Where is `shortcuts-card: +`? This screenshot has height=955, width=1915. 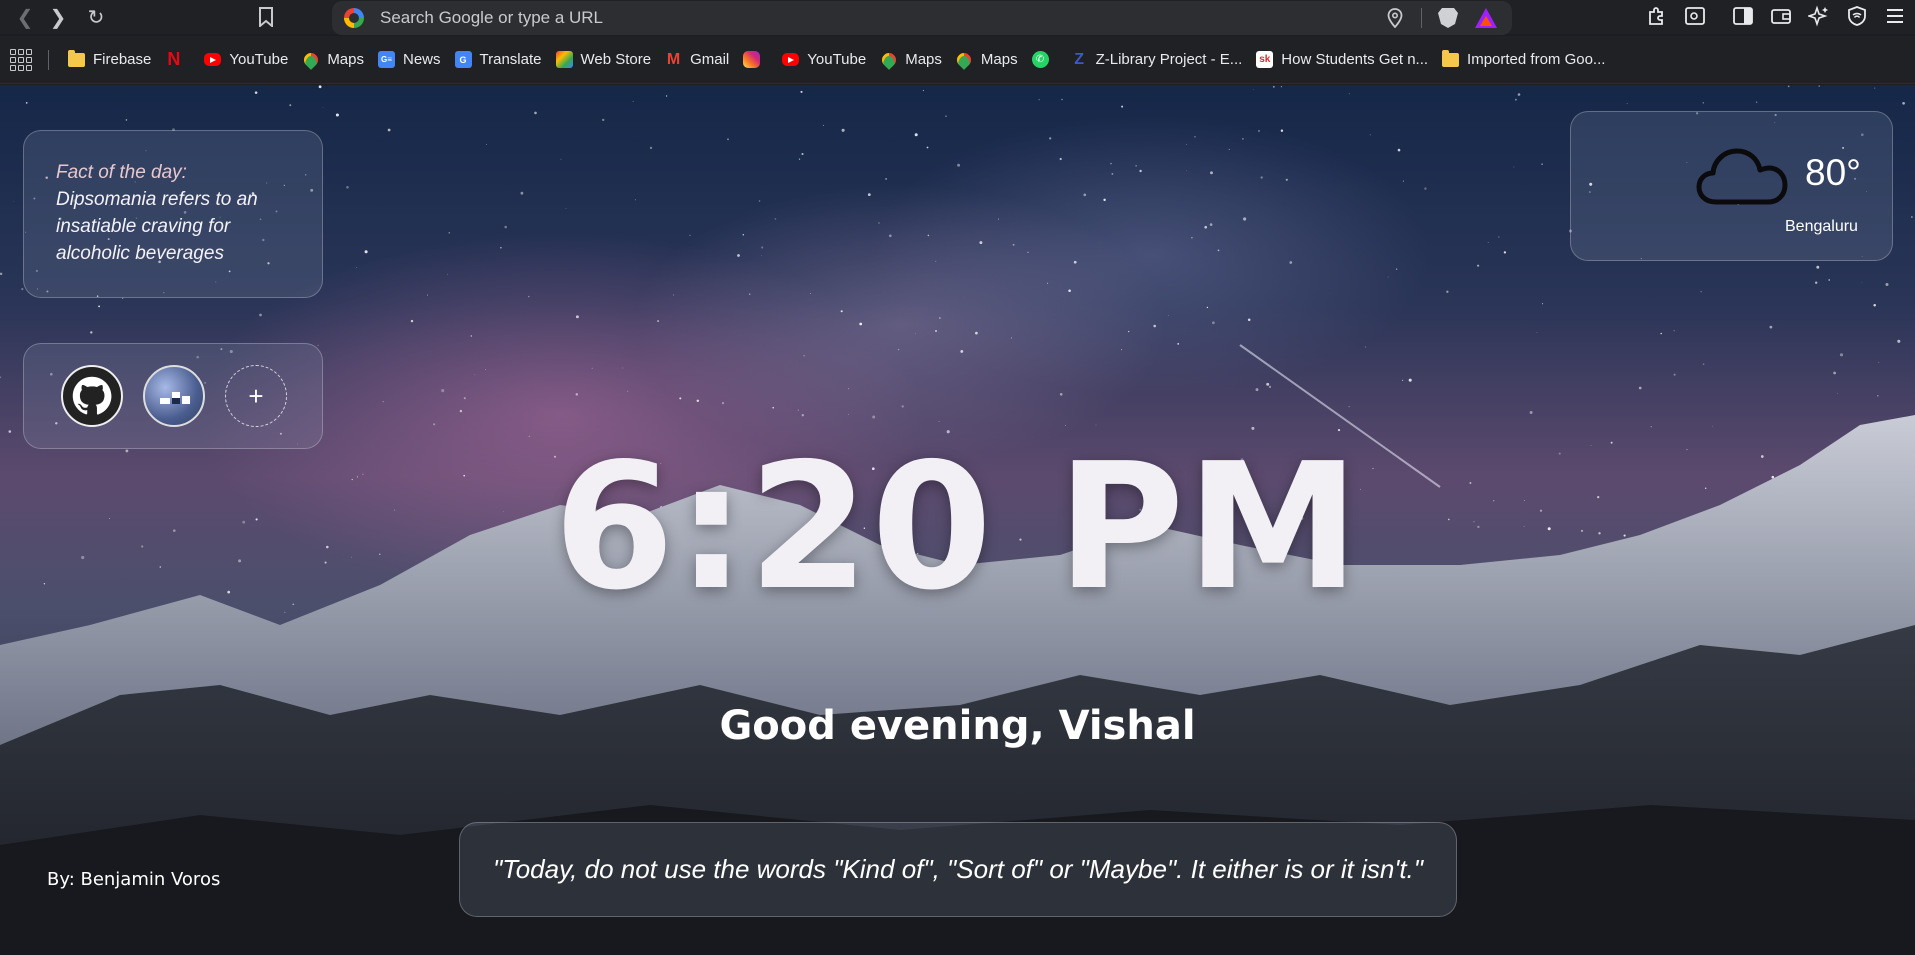
shortcuts-card: + is located at coordinates (173, 396).